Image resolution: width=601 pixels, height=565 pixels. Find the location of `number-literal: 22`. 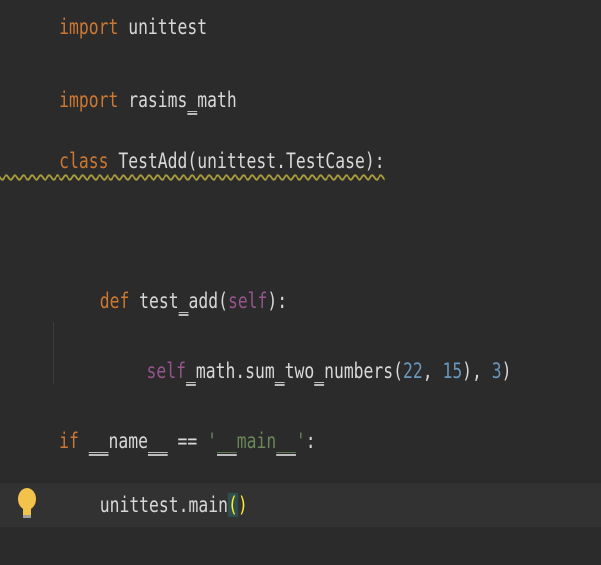

number-literal: 22 is located at coordinates (412, 371).